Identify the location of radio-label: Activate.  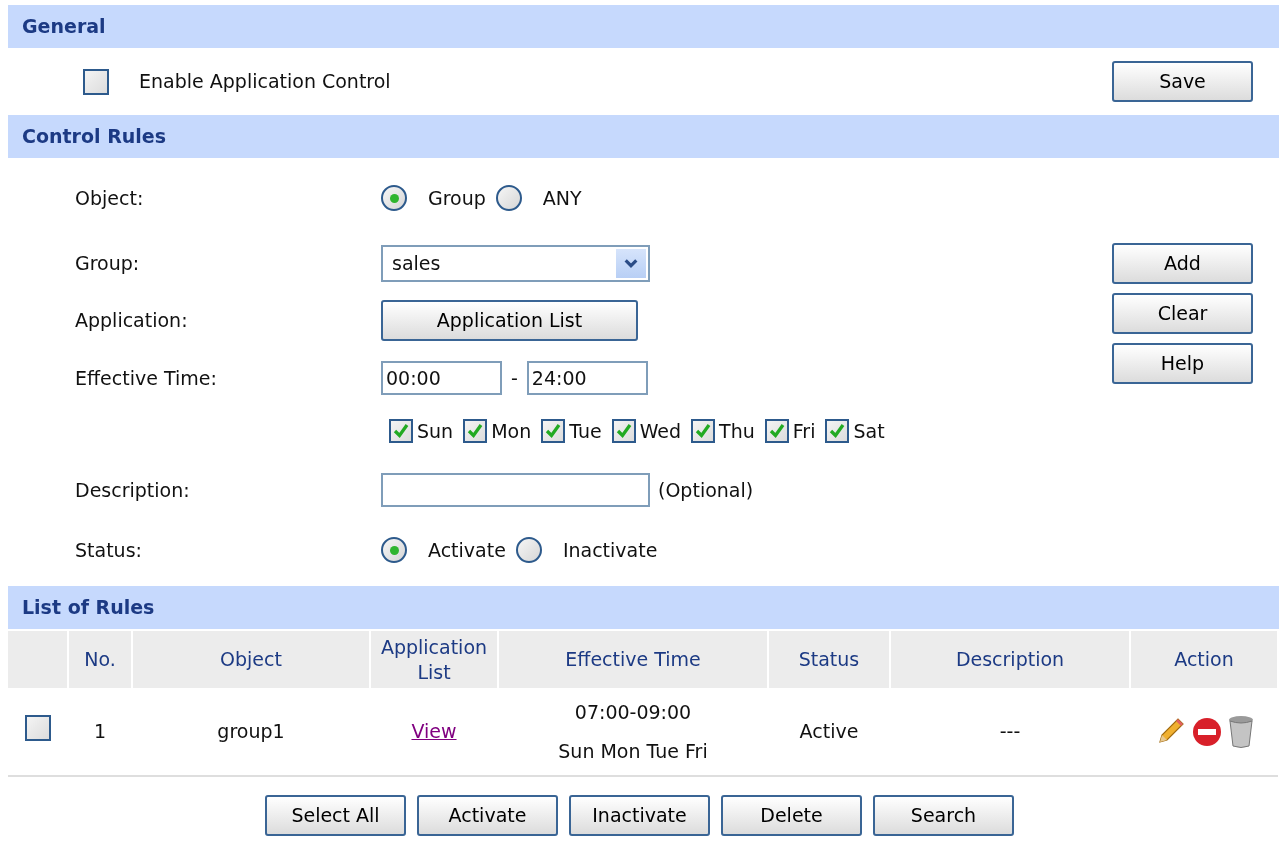
(467, 550).